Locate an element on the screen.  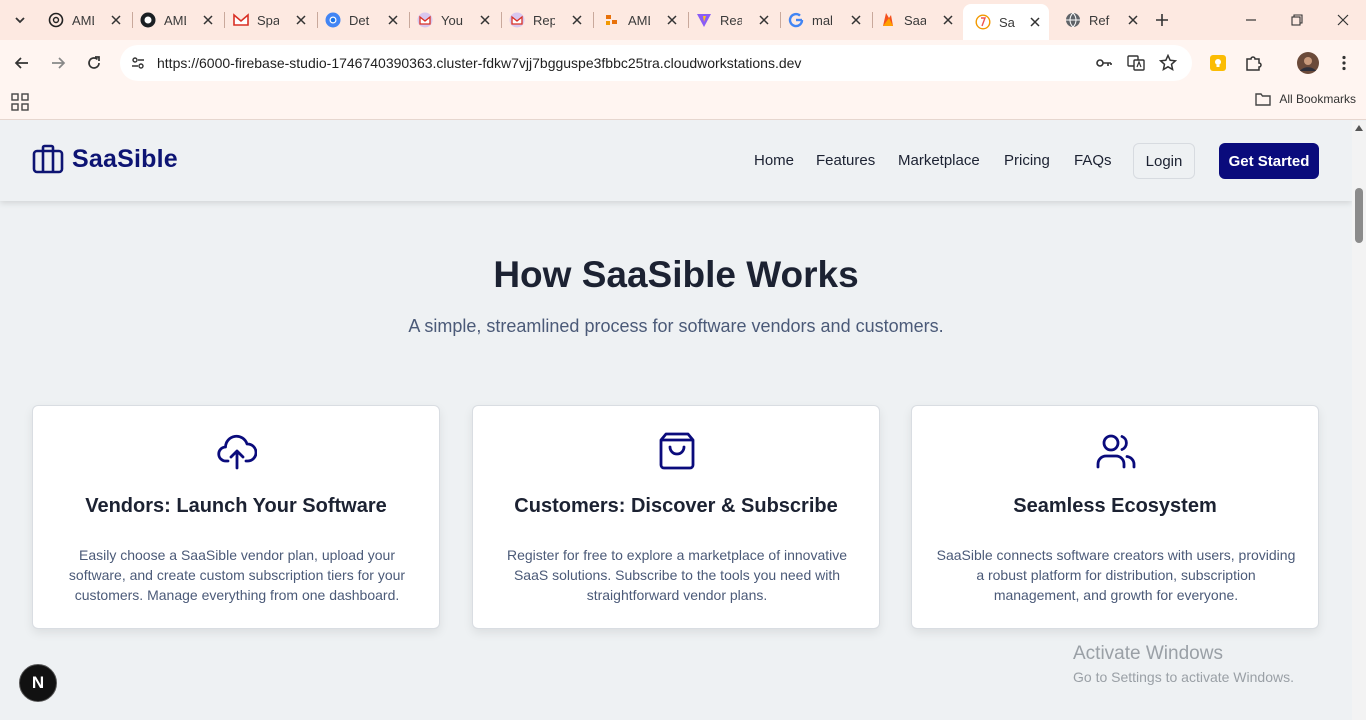
browser-menu-button is located at coordinates (1344, 63).